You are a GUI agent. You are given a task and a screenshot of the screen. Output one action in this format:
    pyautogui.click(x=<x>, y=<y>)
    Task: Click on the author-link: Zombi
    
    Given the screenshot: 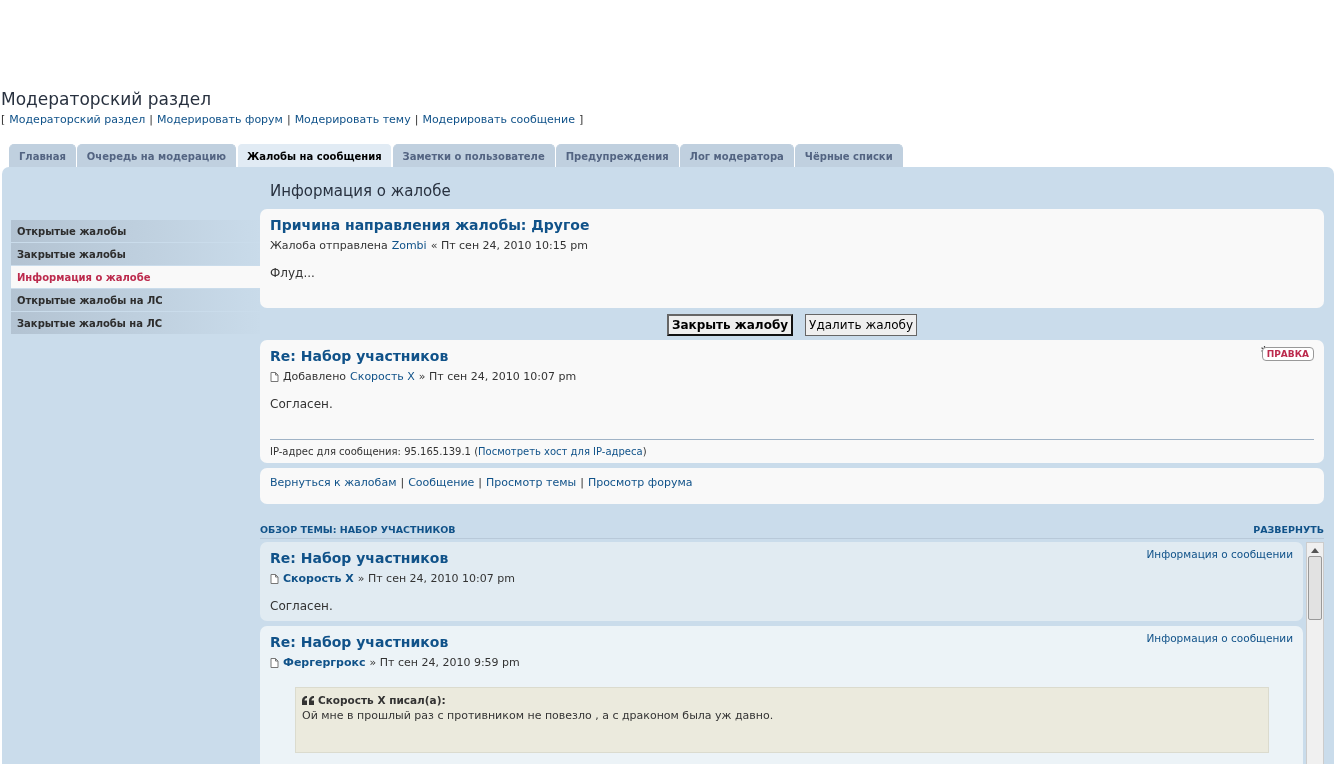 What is the action you would take?
    pyautogui.click(x=409, y=245)
    